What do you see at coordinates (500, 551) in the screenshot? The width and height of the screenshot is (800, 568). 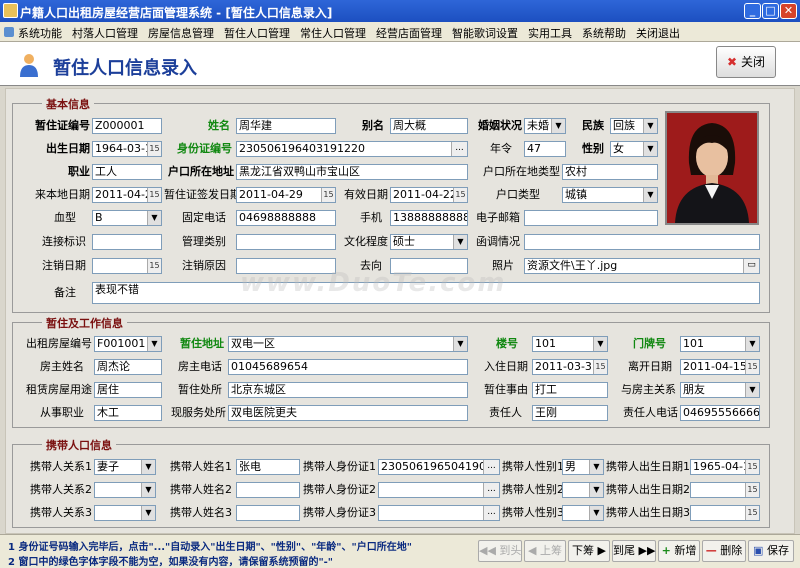 I see `first-record-button: ◀◀ 到头` at bounding box center [500, 551].